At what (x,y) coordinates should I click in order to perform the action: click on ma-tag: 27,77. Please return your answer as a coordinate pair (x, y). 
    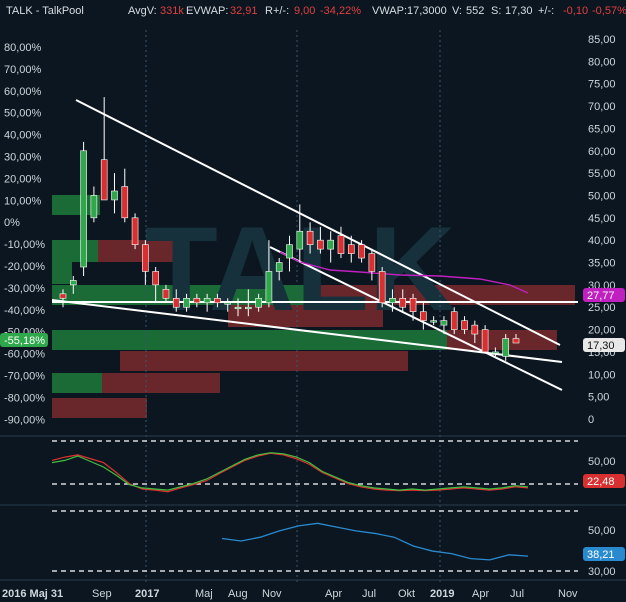
    Looking at the image, I should click on (601, 296).